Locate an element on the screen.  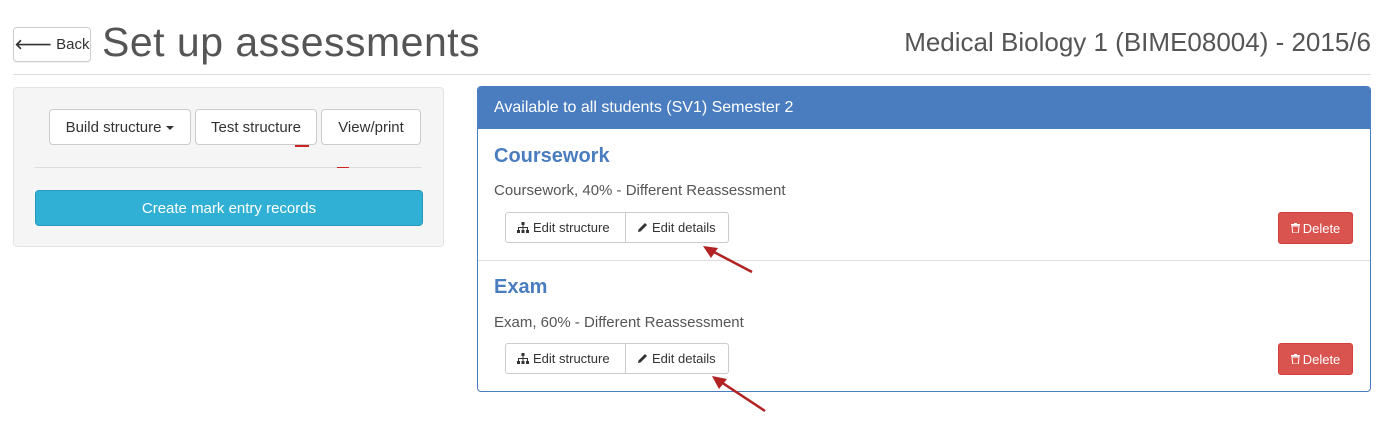
create-mark-entry-records-button: Create mark entry records is located at coordinates (229, 208).